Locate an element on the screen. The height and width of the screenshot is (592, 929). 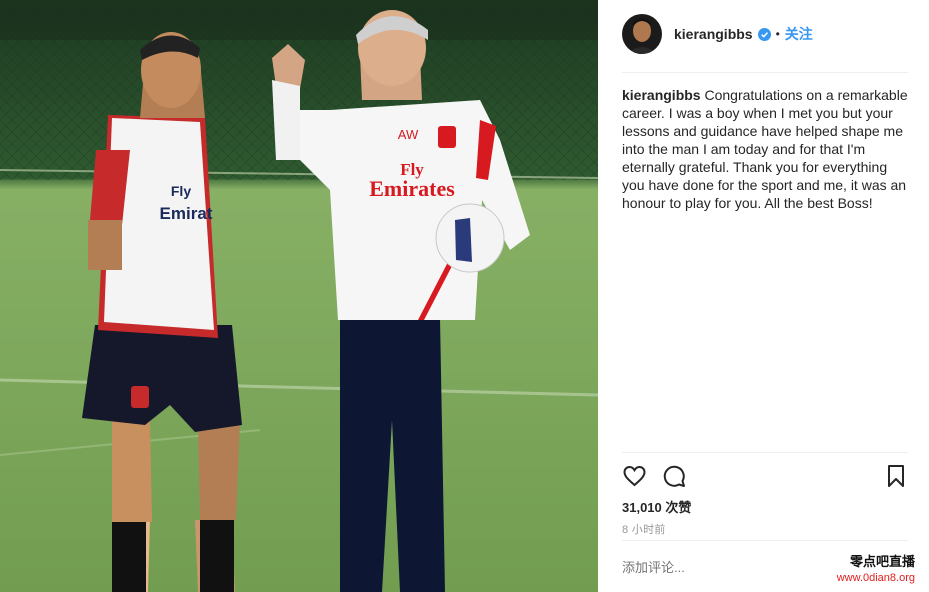
watermark-title: 零点吧直播 is located at coordinates (882, 561).